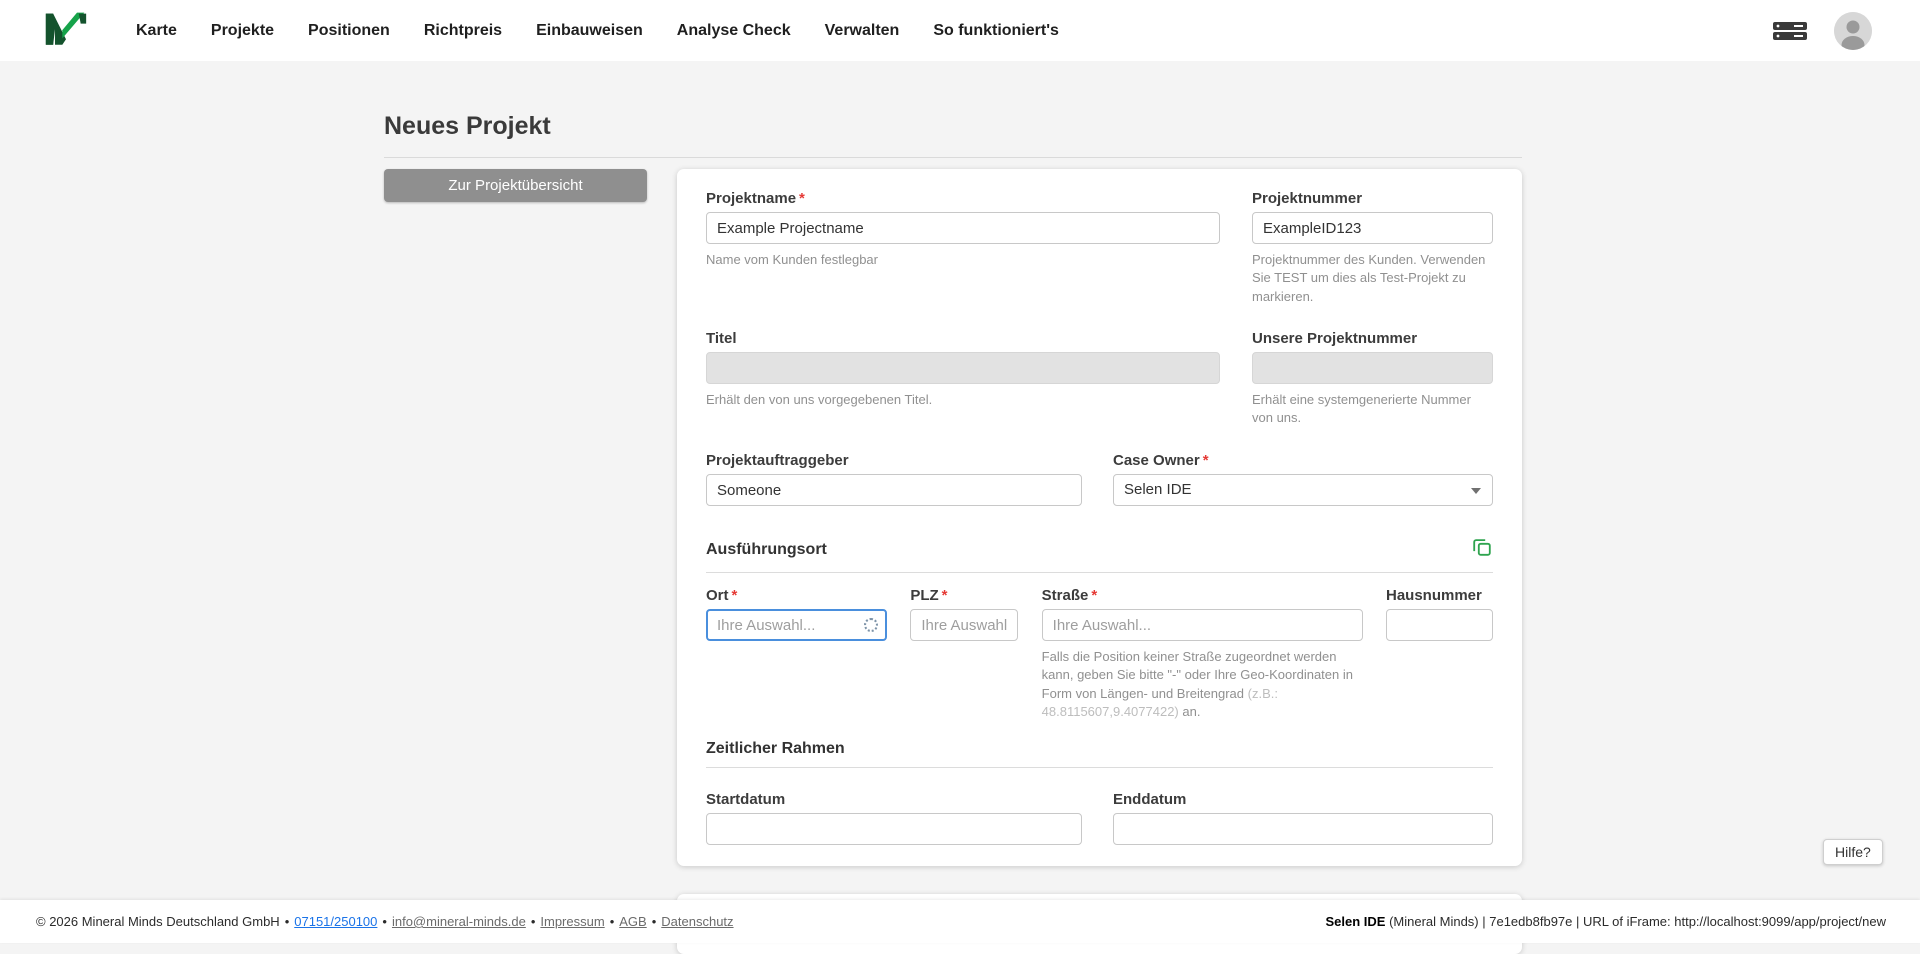 The height and width of the screenshot is (954, 1920). I want to click on startdatum-label: Startdatum, so click(894, 799).